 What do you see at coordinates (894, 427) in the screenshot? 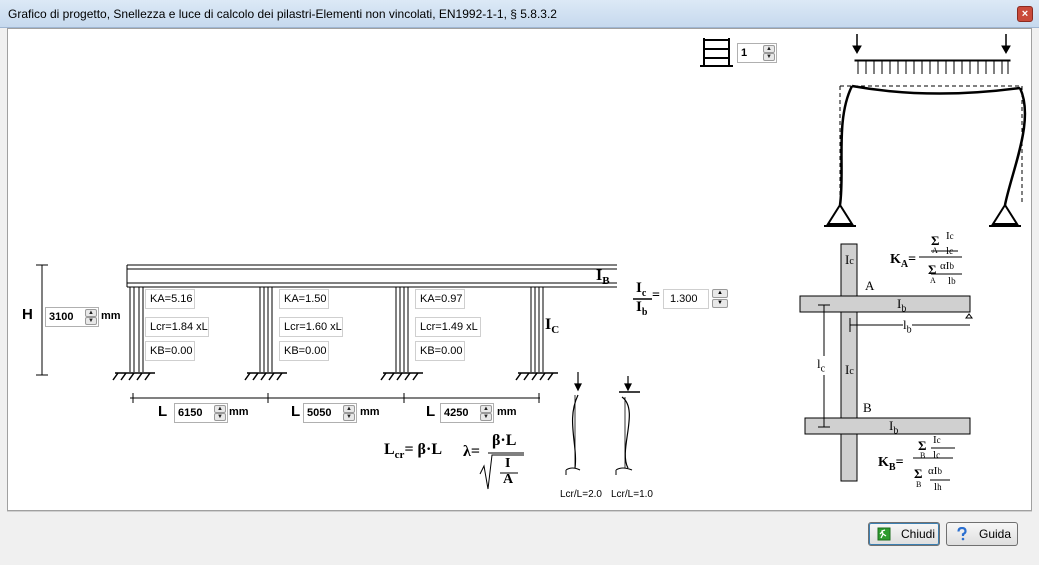
I see `stiff-ib-bottom: Ib` at bounding box center [894, 427].